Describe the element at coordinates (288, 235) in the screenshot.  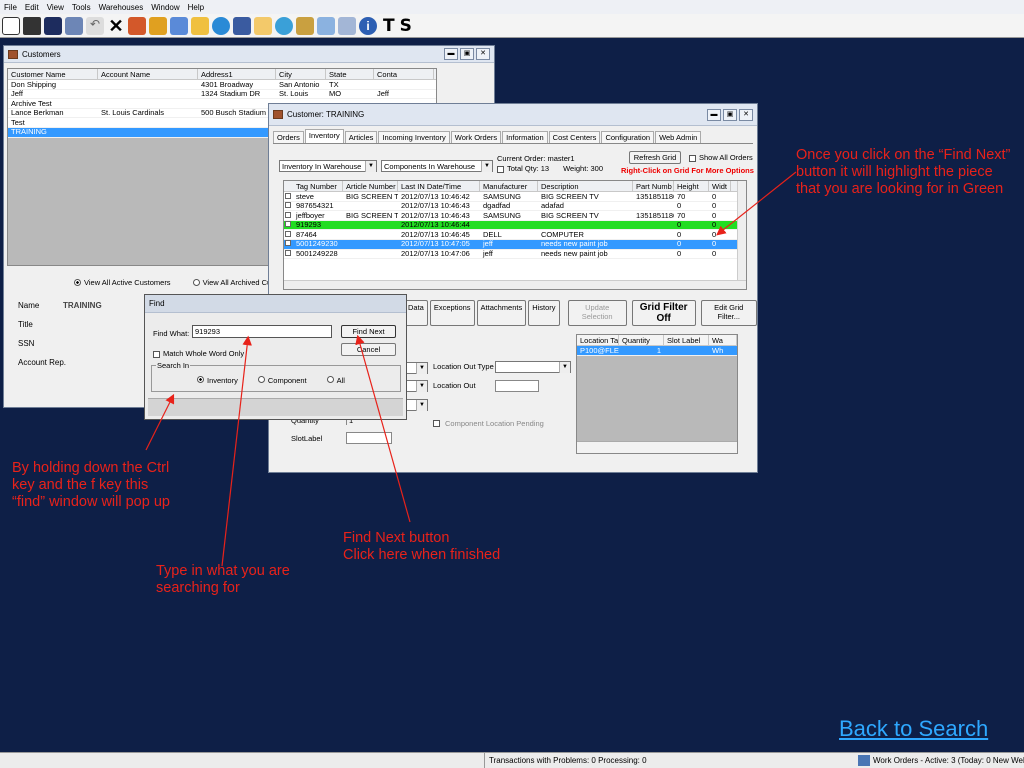
I see `expand-icon` at that location.